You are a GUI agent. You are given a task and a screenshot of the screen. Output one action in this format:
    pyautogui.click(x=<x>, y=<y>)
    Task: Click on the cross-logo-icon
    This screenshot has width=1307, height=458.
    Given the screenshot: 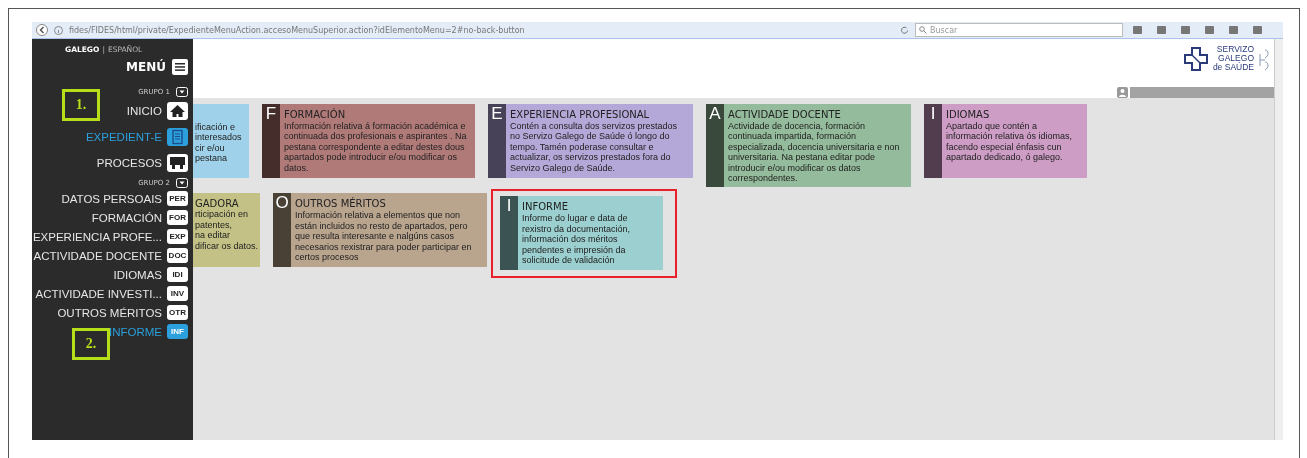 What is the action you would take?
    pyautogui.click(x=1195, y=58)
    